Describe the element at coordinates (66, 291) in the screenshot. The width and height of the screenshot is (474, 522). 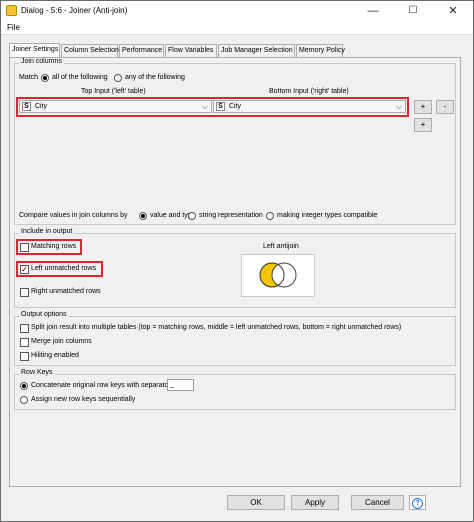
I see `right-unmatched-label: Right unmatched rows` at that location.